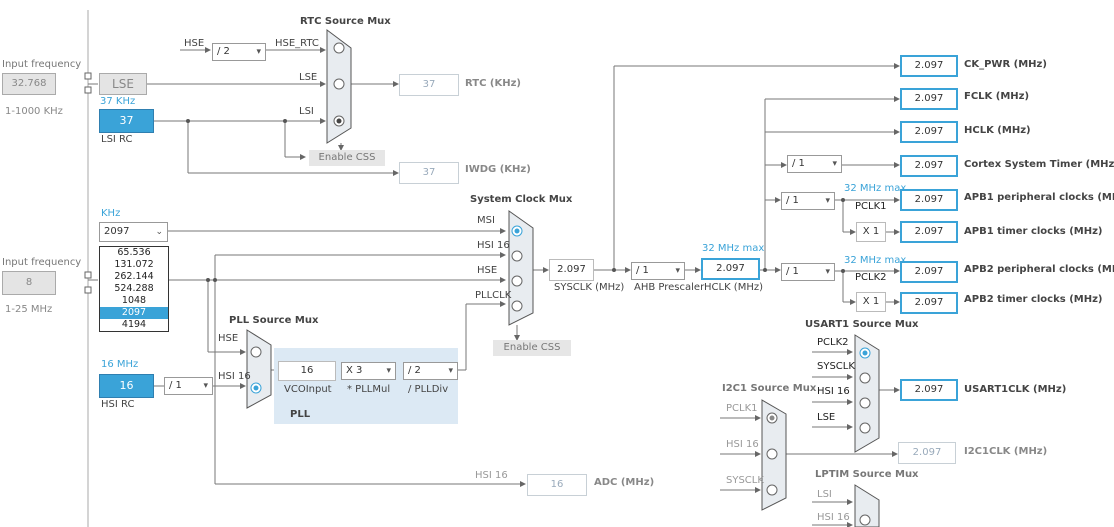  Describe the element at coordinates (223, 51) in the screenshot. I see `hse-rtc-divider-value: / 2` at that location.